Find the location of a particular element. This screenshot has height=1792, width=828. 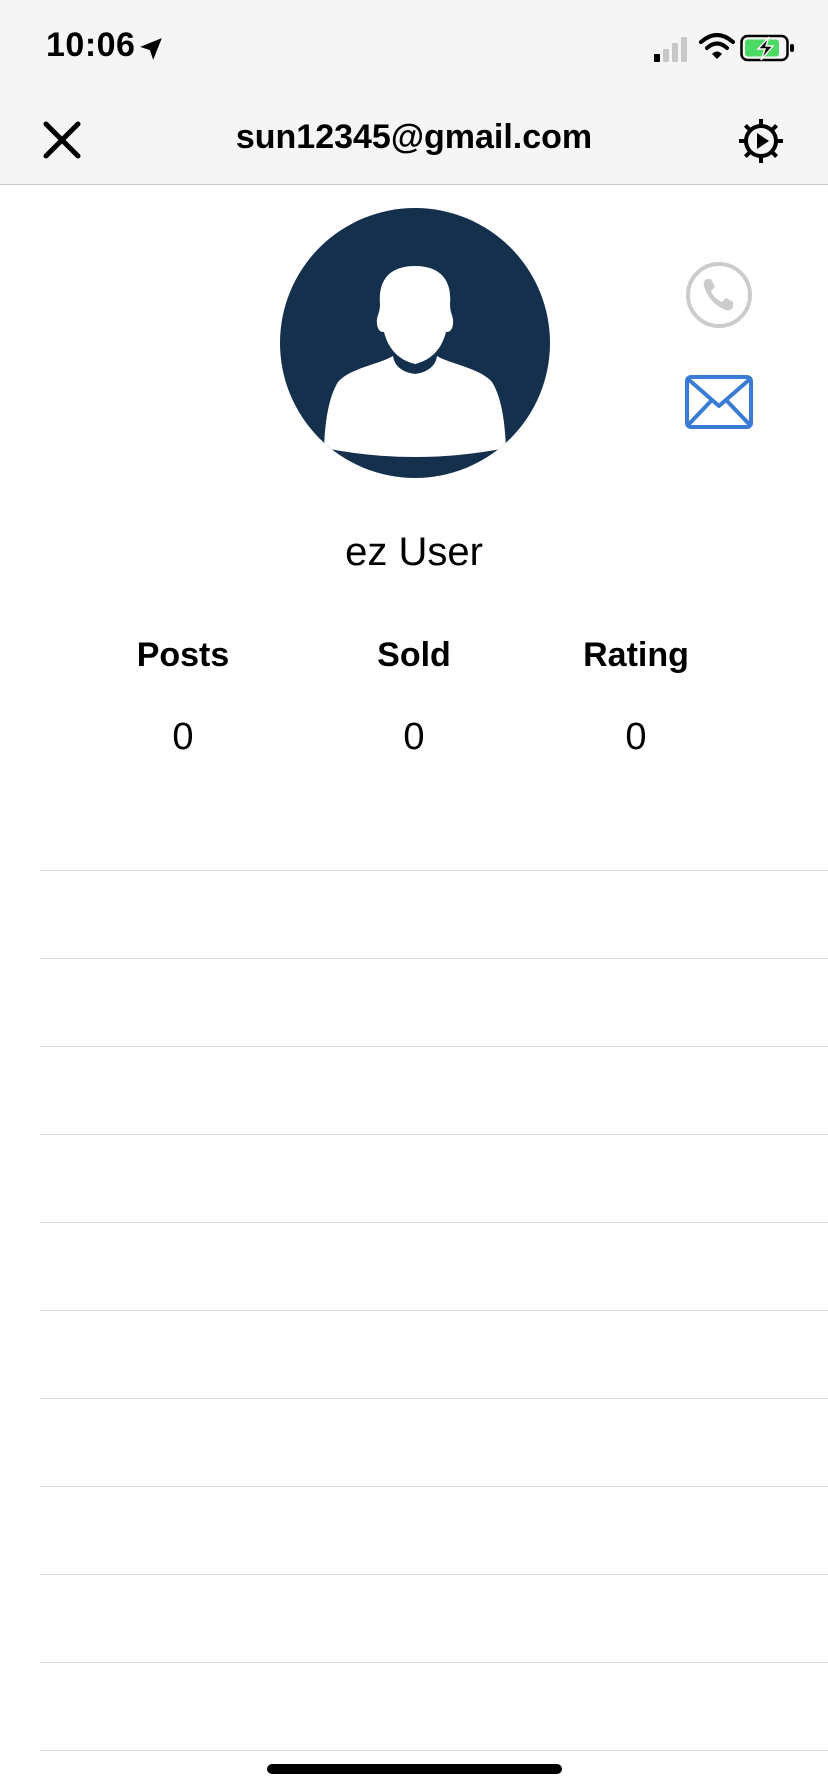

settings-gear-icon is located at coordinates (761, 141).